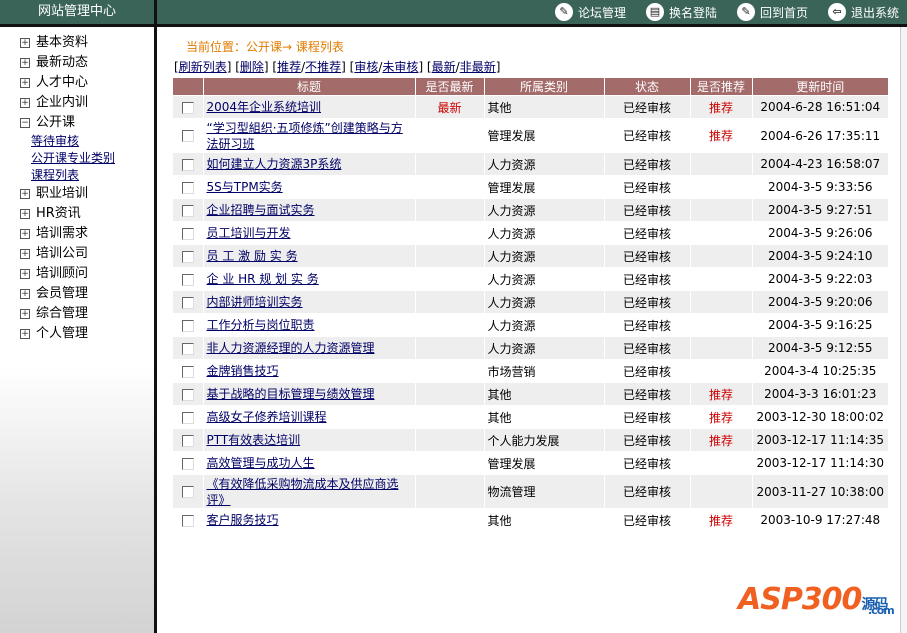 Image resolution: width=907 pixels, height=633 pixels. Describe the element at coordinates (87, 141) in the screenshot. I see `sidebar-subitem: 等待审核` at that location.